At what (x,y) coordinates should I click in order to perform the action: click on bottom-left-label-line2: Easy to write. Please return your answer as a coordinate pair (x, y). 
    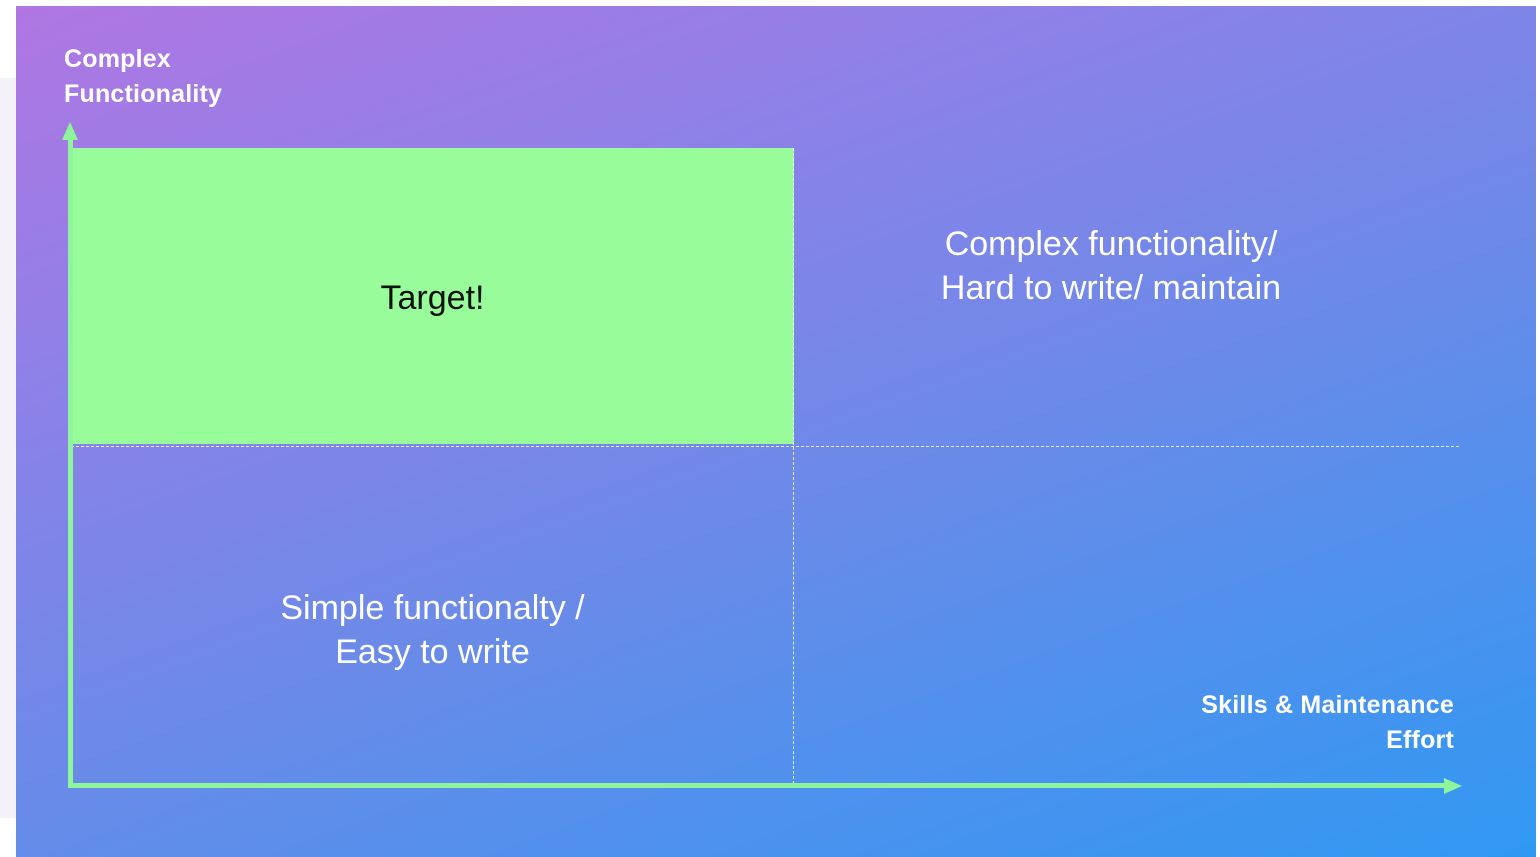
    Looking at the image, I should click on (432, 652).